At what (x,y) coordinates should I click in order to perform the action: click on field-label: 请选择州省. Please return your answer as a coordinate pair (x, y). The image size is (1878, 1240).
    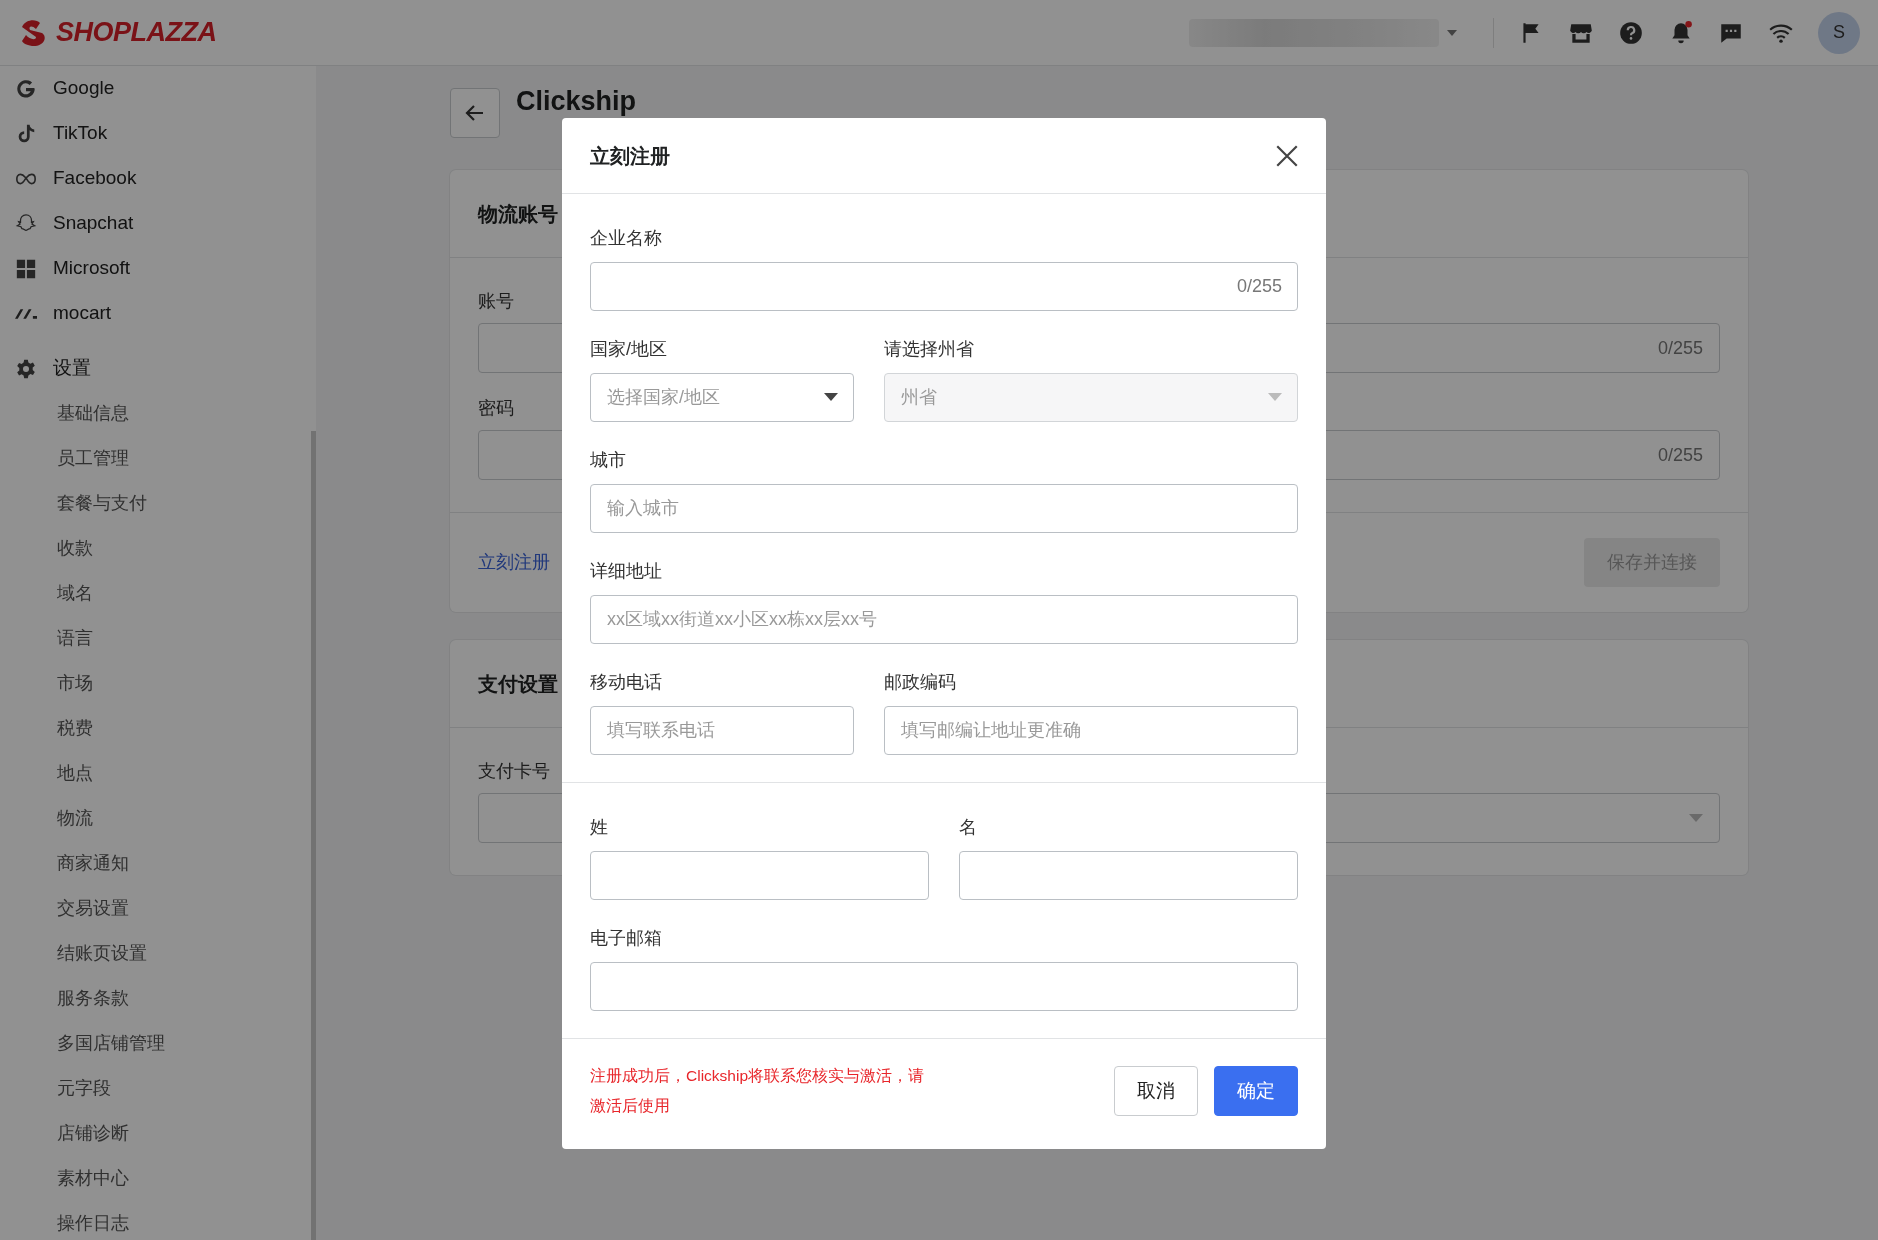
    Looking at the image, I should click on (929, 349).